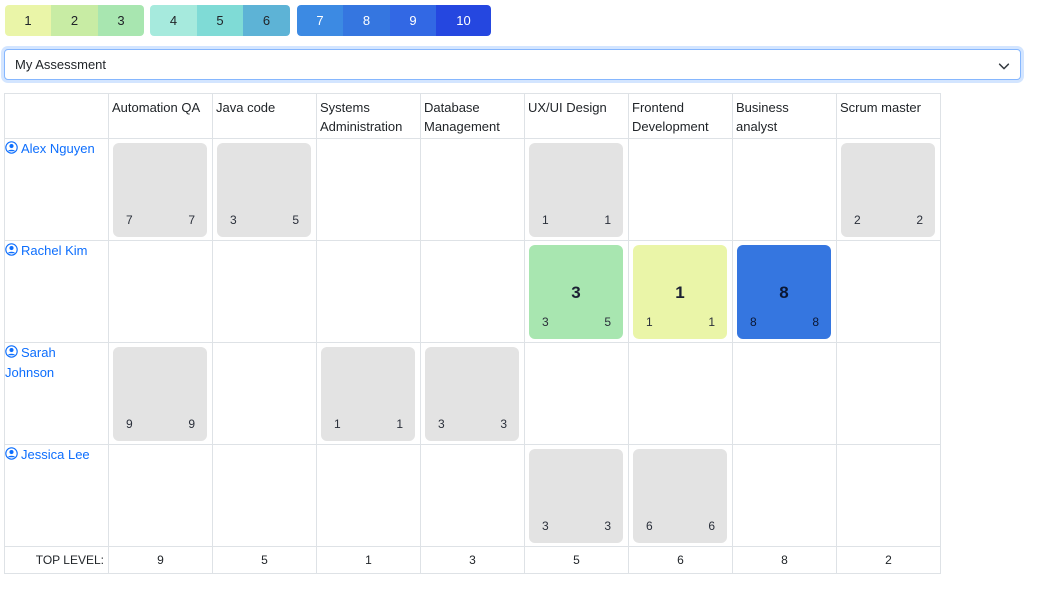 Image resolution: width=1039 pixels, height=601 pixels. I want to click on assessment-select: My Assessment, so click(512, 64).